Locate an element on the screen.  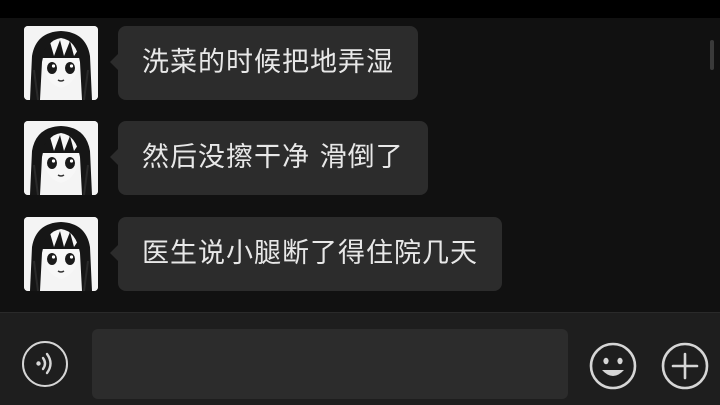
message-bubble: 洗菜的时候把地弄湿 is located at coordinates (264, 63).